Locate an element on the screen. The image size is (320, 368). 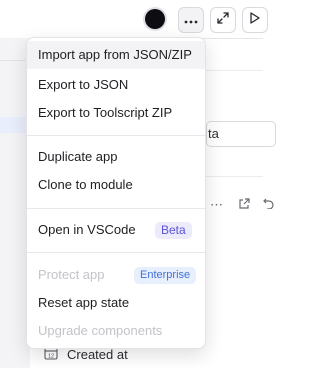
menu-item-reset-state: Reset app state is located at coordinates (116, 303).